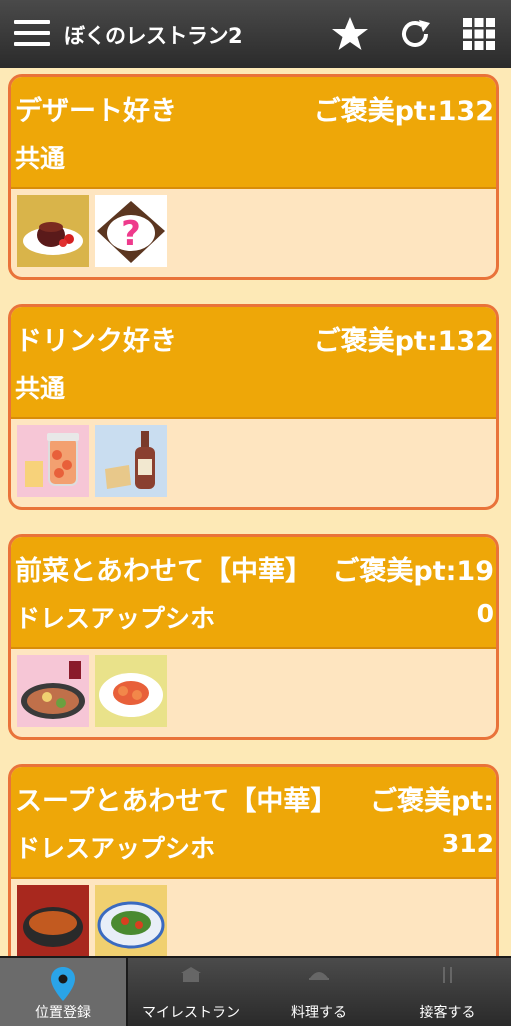 This screenshot has width=511, height=1026. I want to click on appetizer-platter-thumbnail, so click(53, 691).